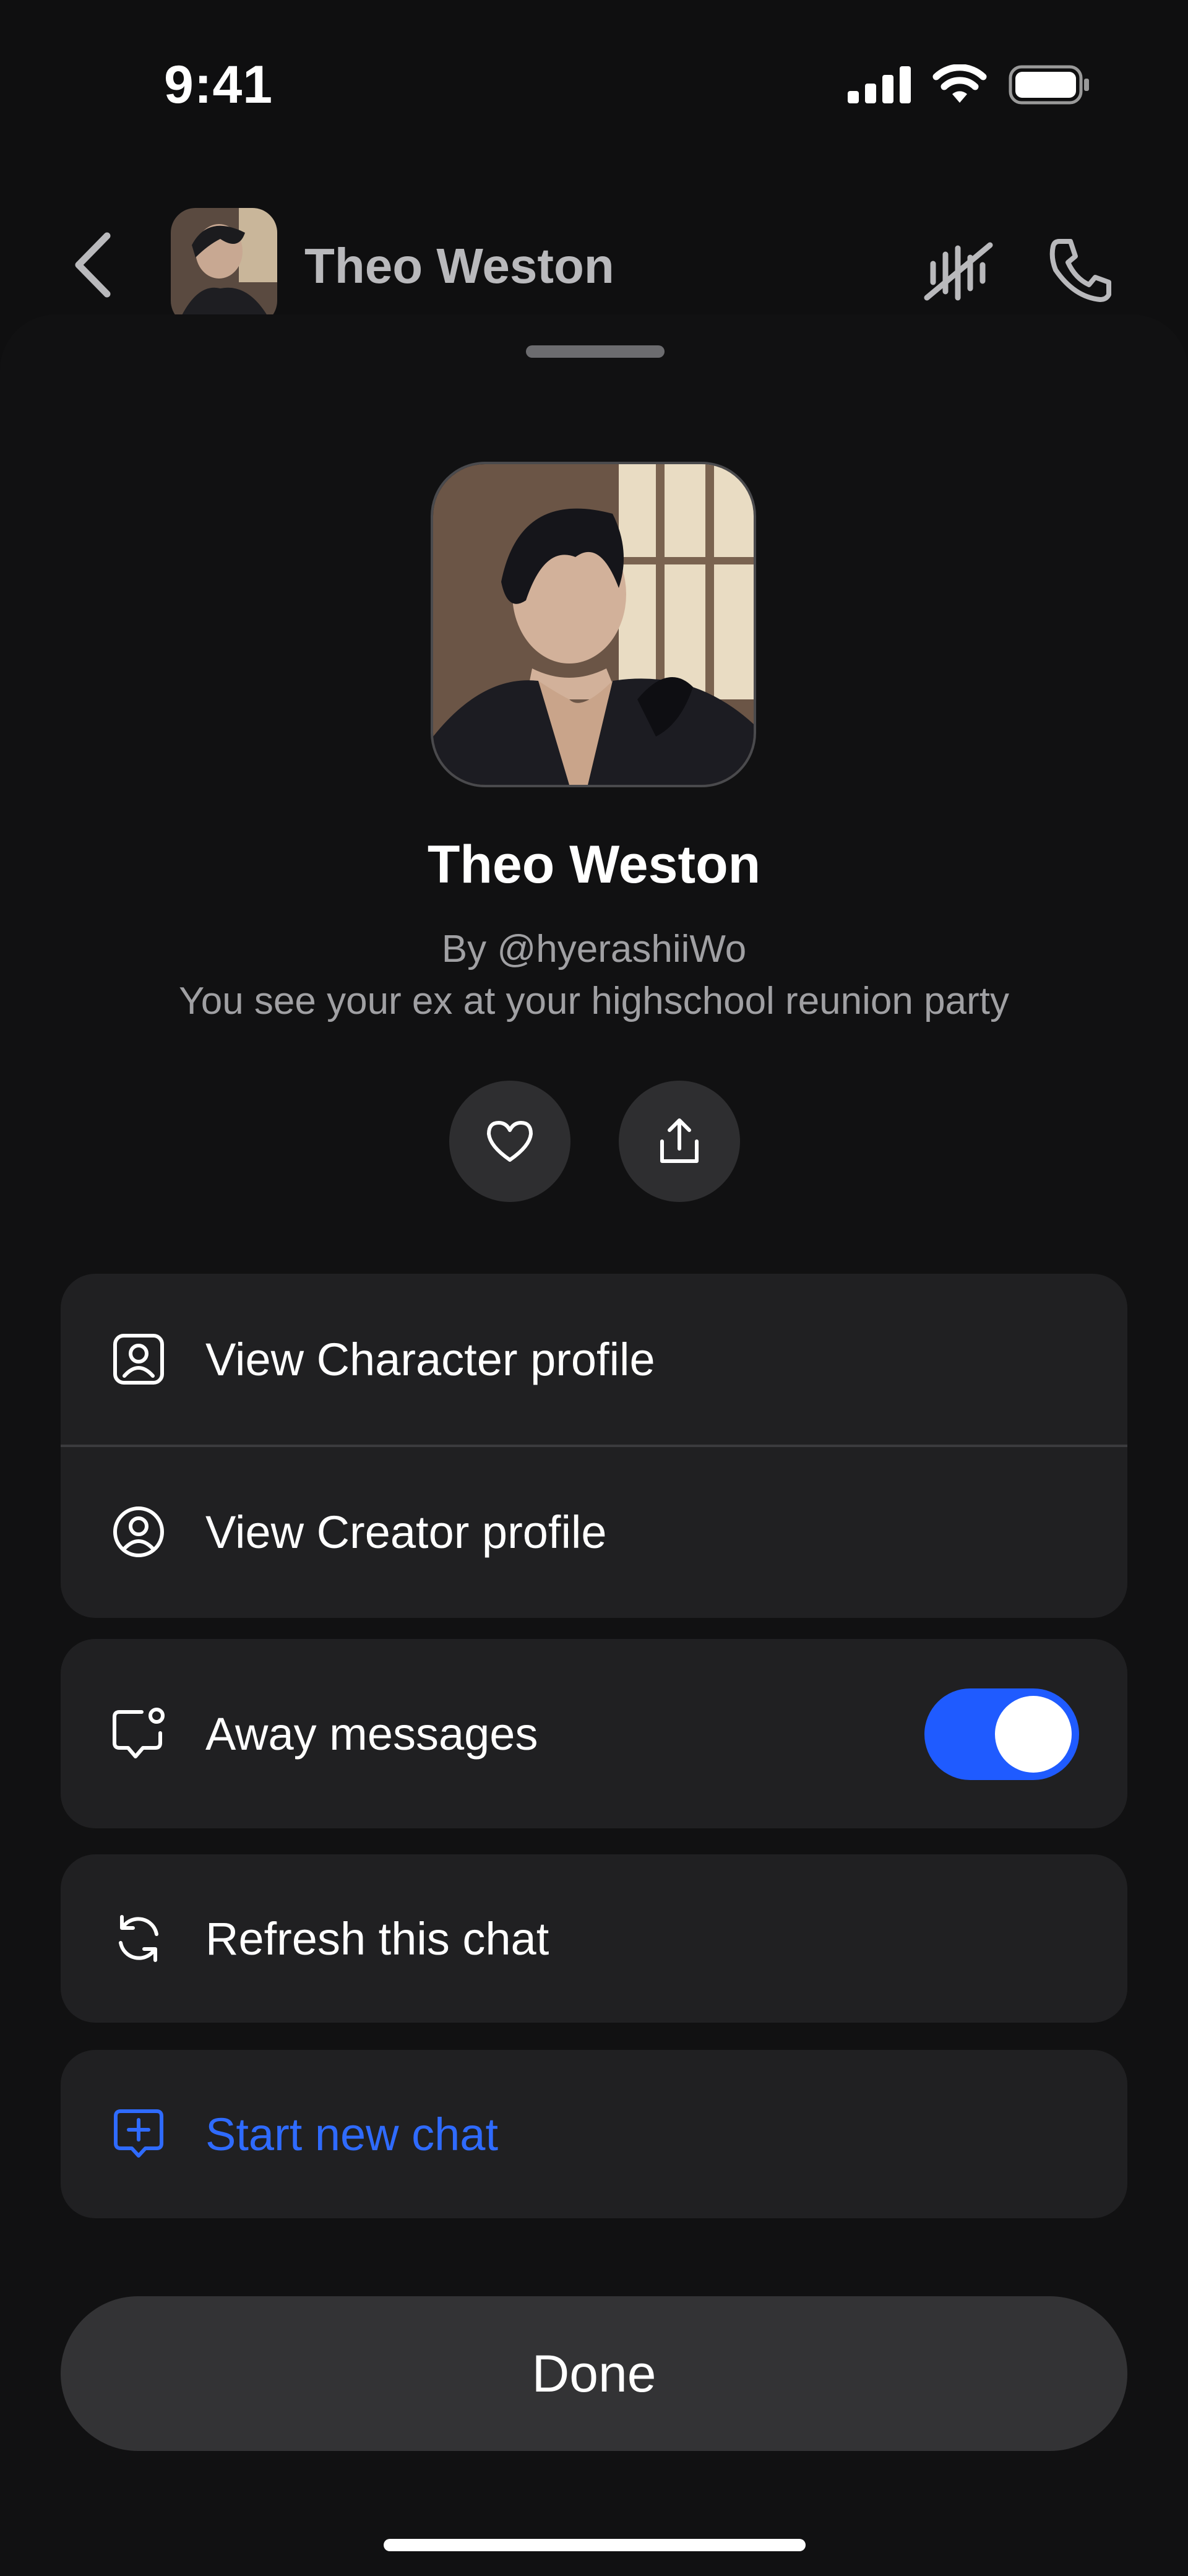 This screenshot has width=1188, height=2576. Describe the element at coordinates (224, 267) in the screenshot. I see `header-avatar` at that location.